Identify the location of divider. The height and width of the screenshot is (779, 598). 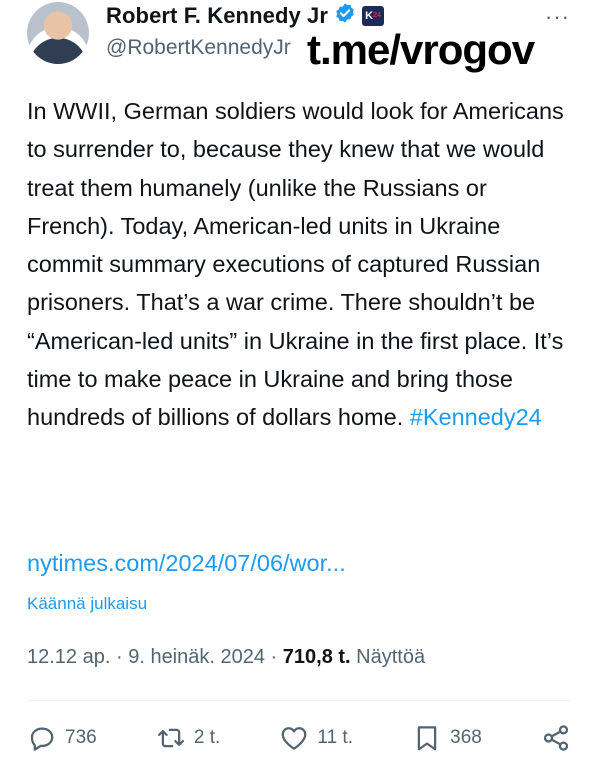
(299, 700).